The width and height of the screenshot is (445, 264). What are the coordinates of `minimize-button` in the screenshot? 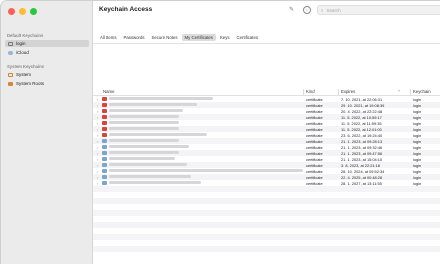 It's located at (22, 11).